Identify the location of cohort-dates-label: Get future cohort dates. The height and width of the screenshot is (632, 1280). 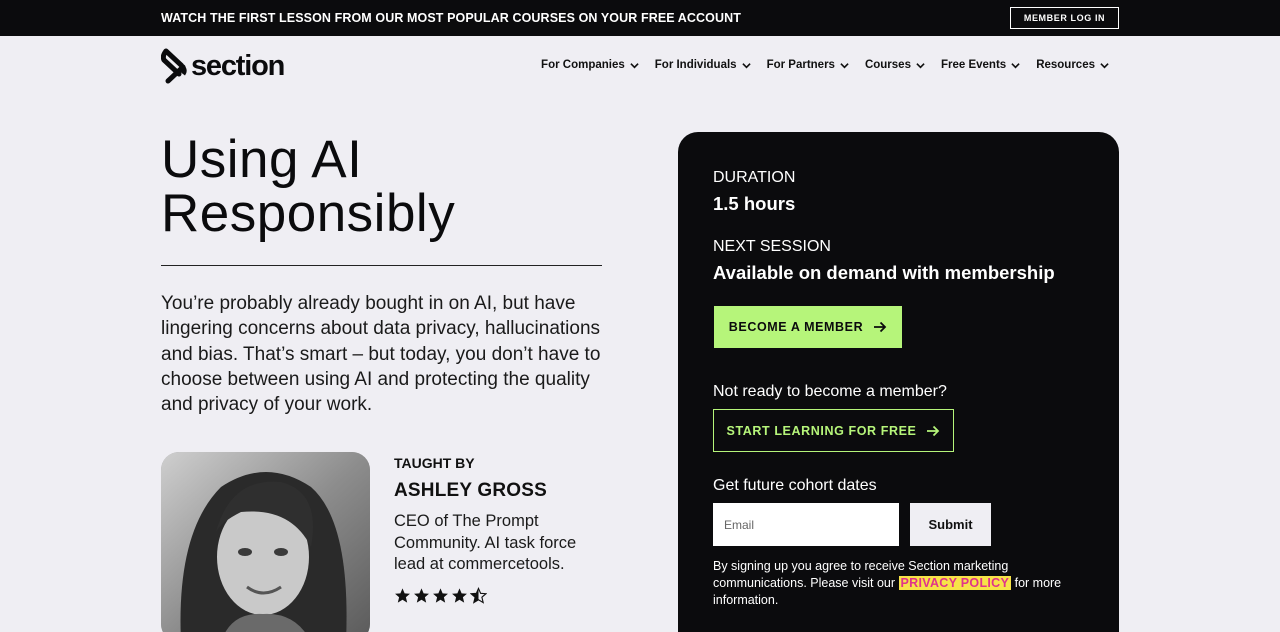
(795, 485).